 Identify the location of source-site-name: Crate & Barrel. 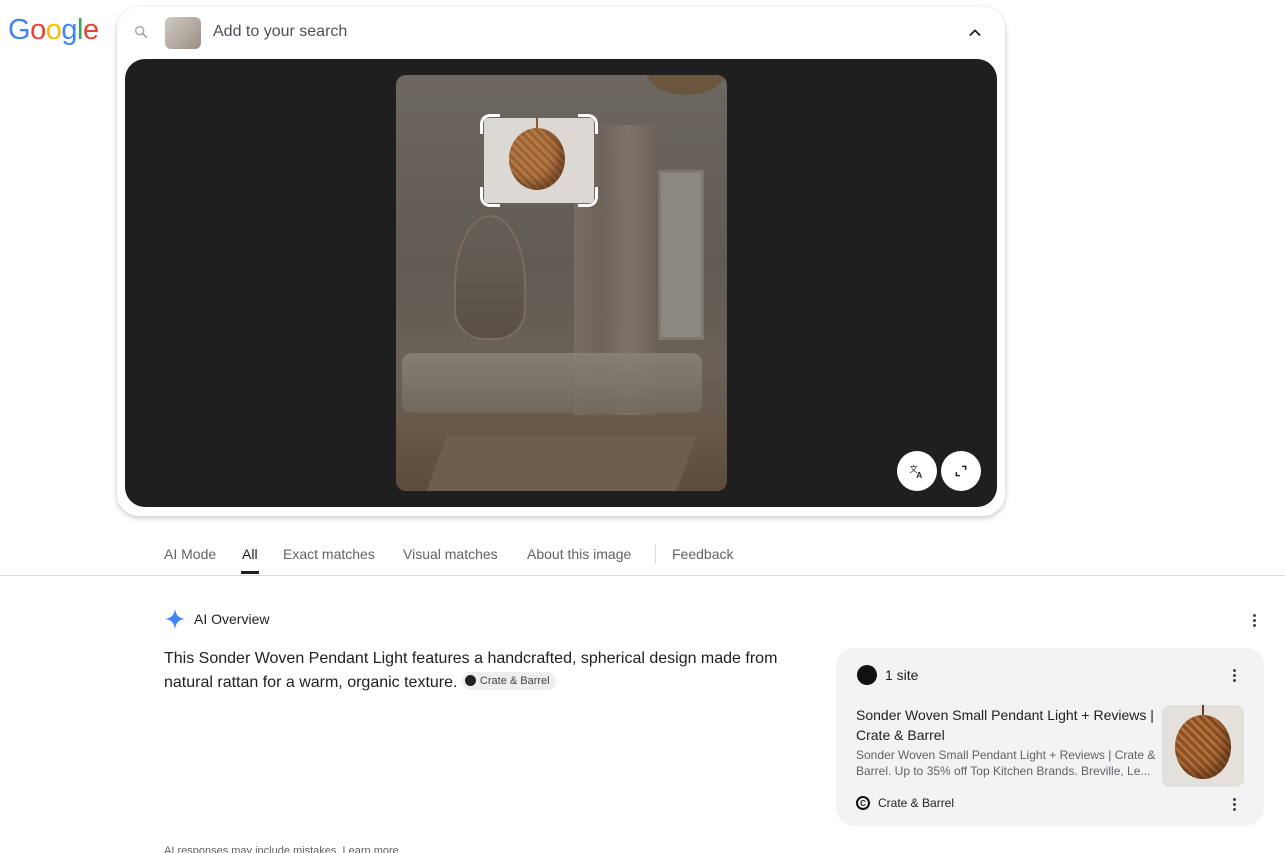
(916, 803).